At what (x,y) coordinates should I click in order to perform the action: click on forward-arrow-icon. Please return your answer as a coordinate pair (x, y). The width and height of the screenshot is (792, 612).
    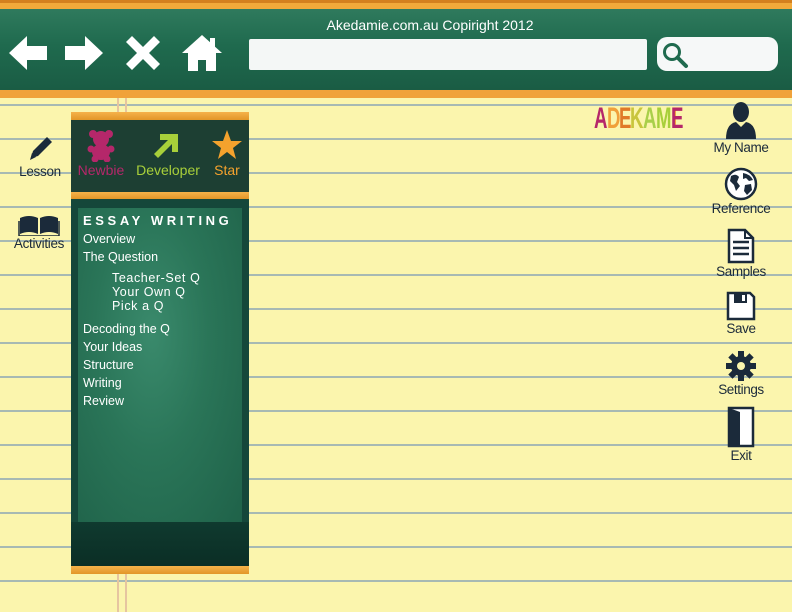
    Looking at the image, I should click on (84, 53).